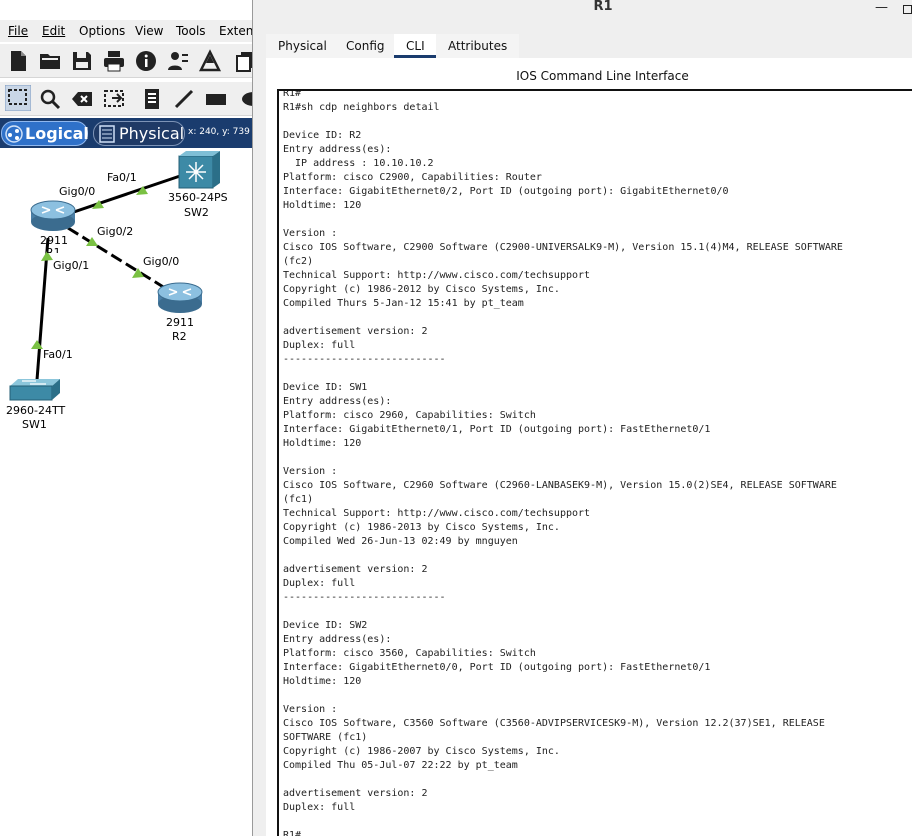 The image size is (912, 836). I want to click on cursor-coordinates: x: 240, y: 739, so click(219, 132).